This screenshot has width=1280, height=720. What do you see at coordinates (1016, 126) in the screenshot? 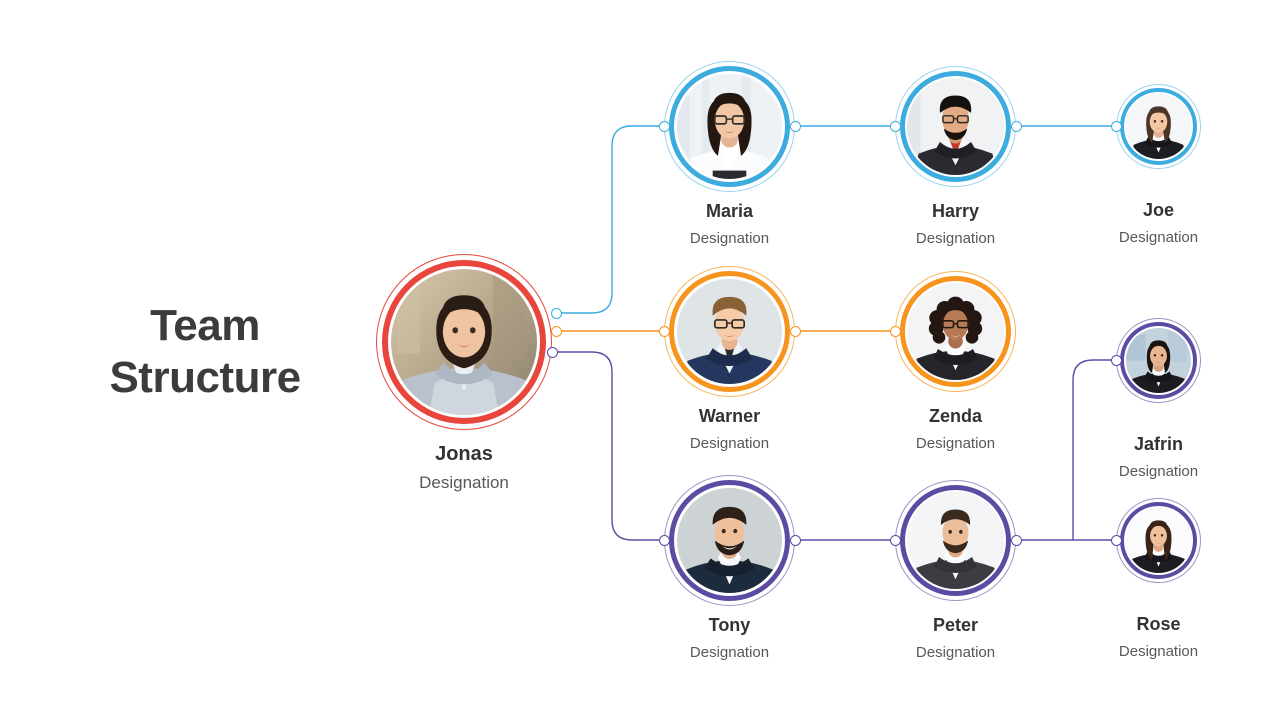
I see `harry-knob-right` at bounding box center [1016, 126].